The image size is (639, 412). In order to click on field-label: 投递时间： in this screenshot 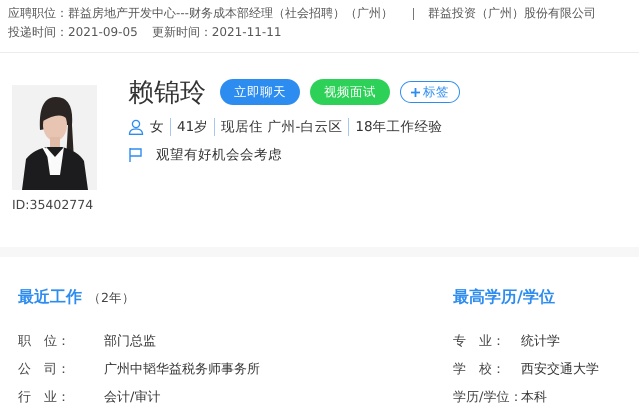, I will do `click(38, 32)`.